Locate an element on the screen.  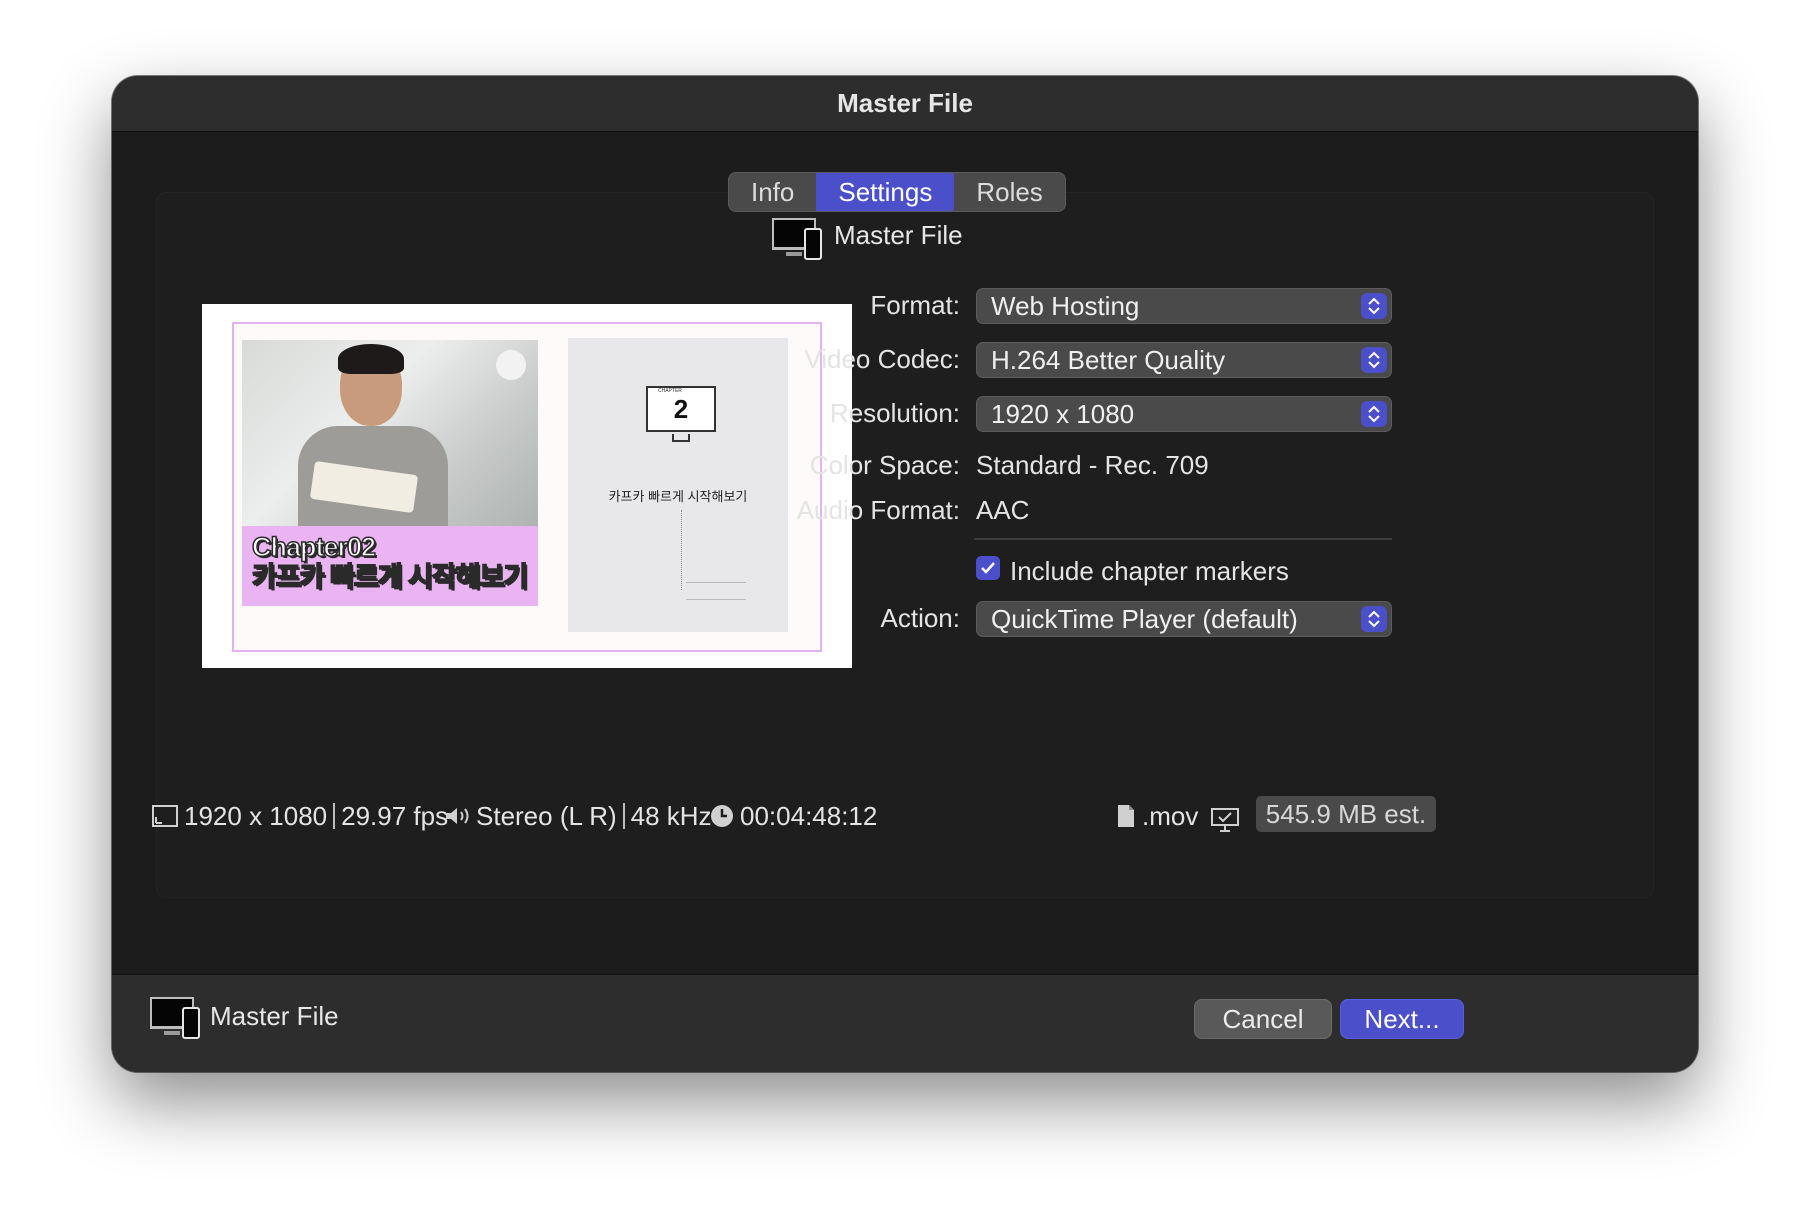
video-codec-label: Video Codec: is located at coordinates (882, 359).